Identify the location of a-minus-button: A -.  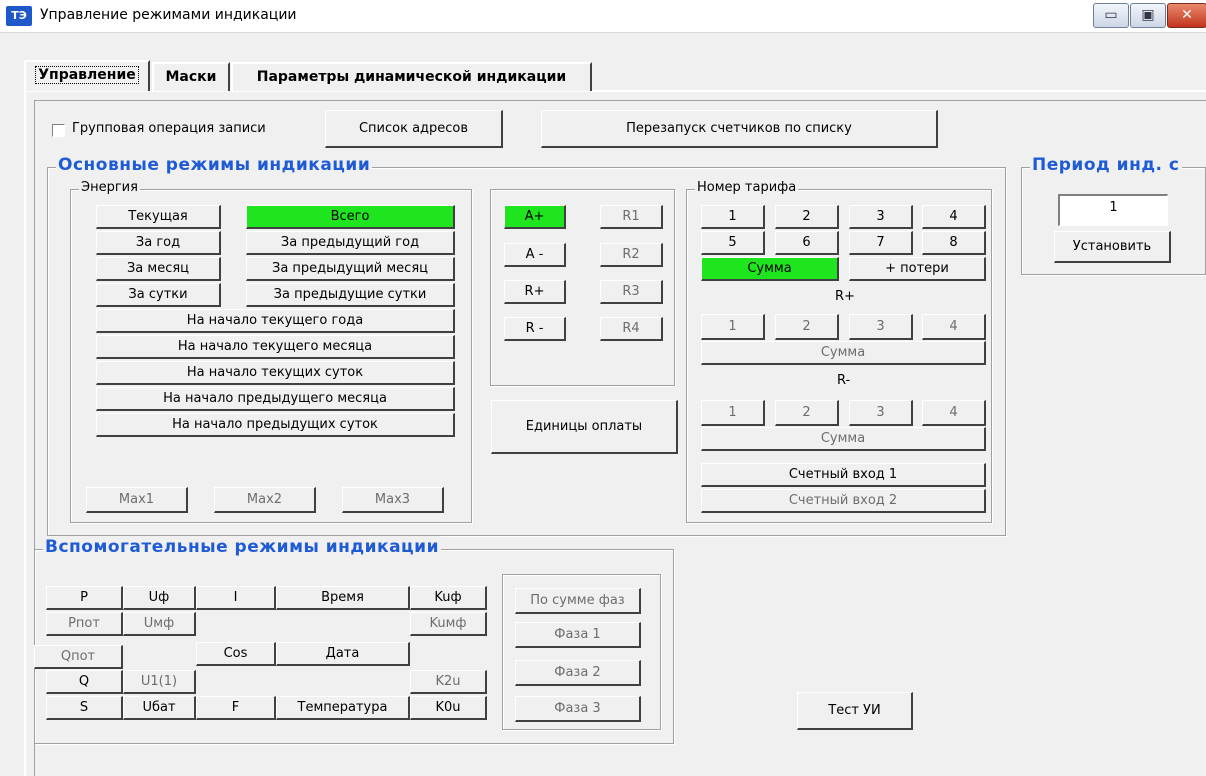
(535, 255).